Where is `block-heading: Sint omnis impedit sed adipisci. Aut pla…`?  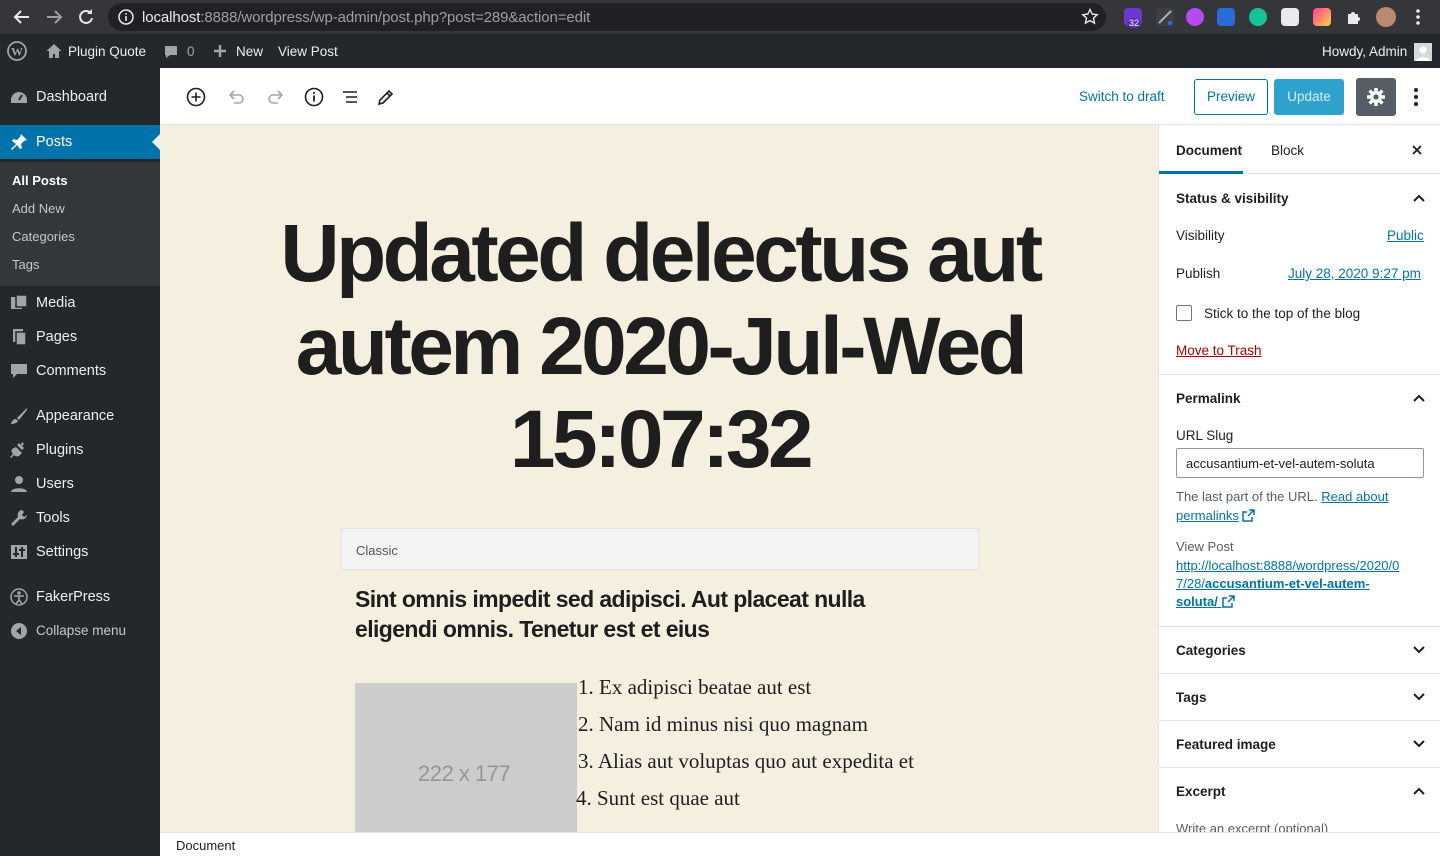
block-heading: Sint omnis impedit sed adipisci. Aut pla… is located at coordinates (635, 614).